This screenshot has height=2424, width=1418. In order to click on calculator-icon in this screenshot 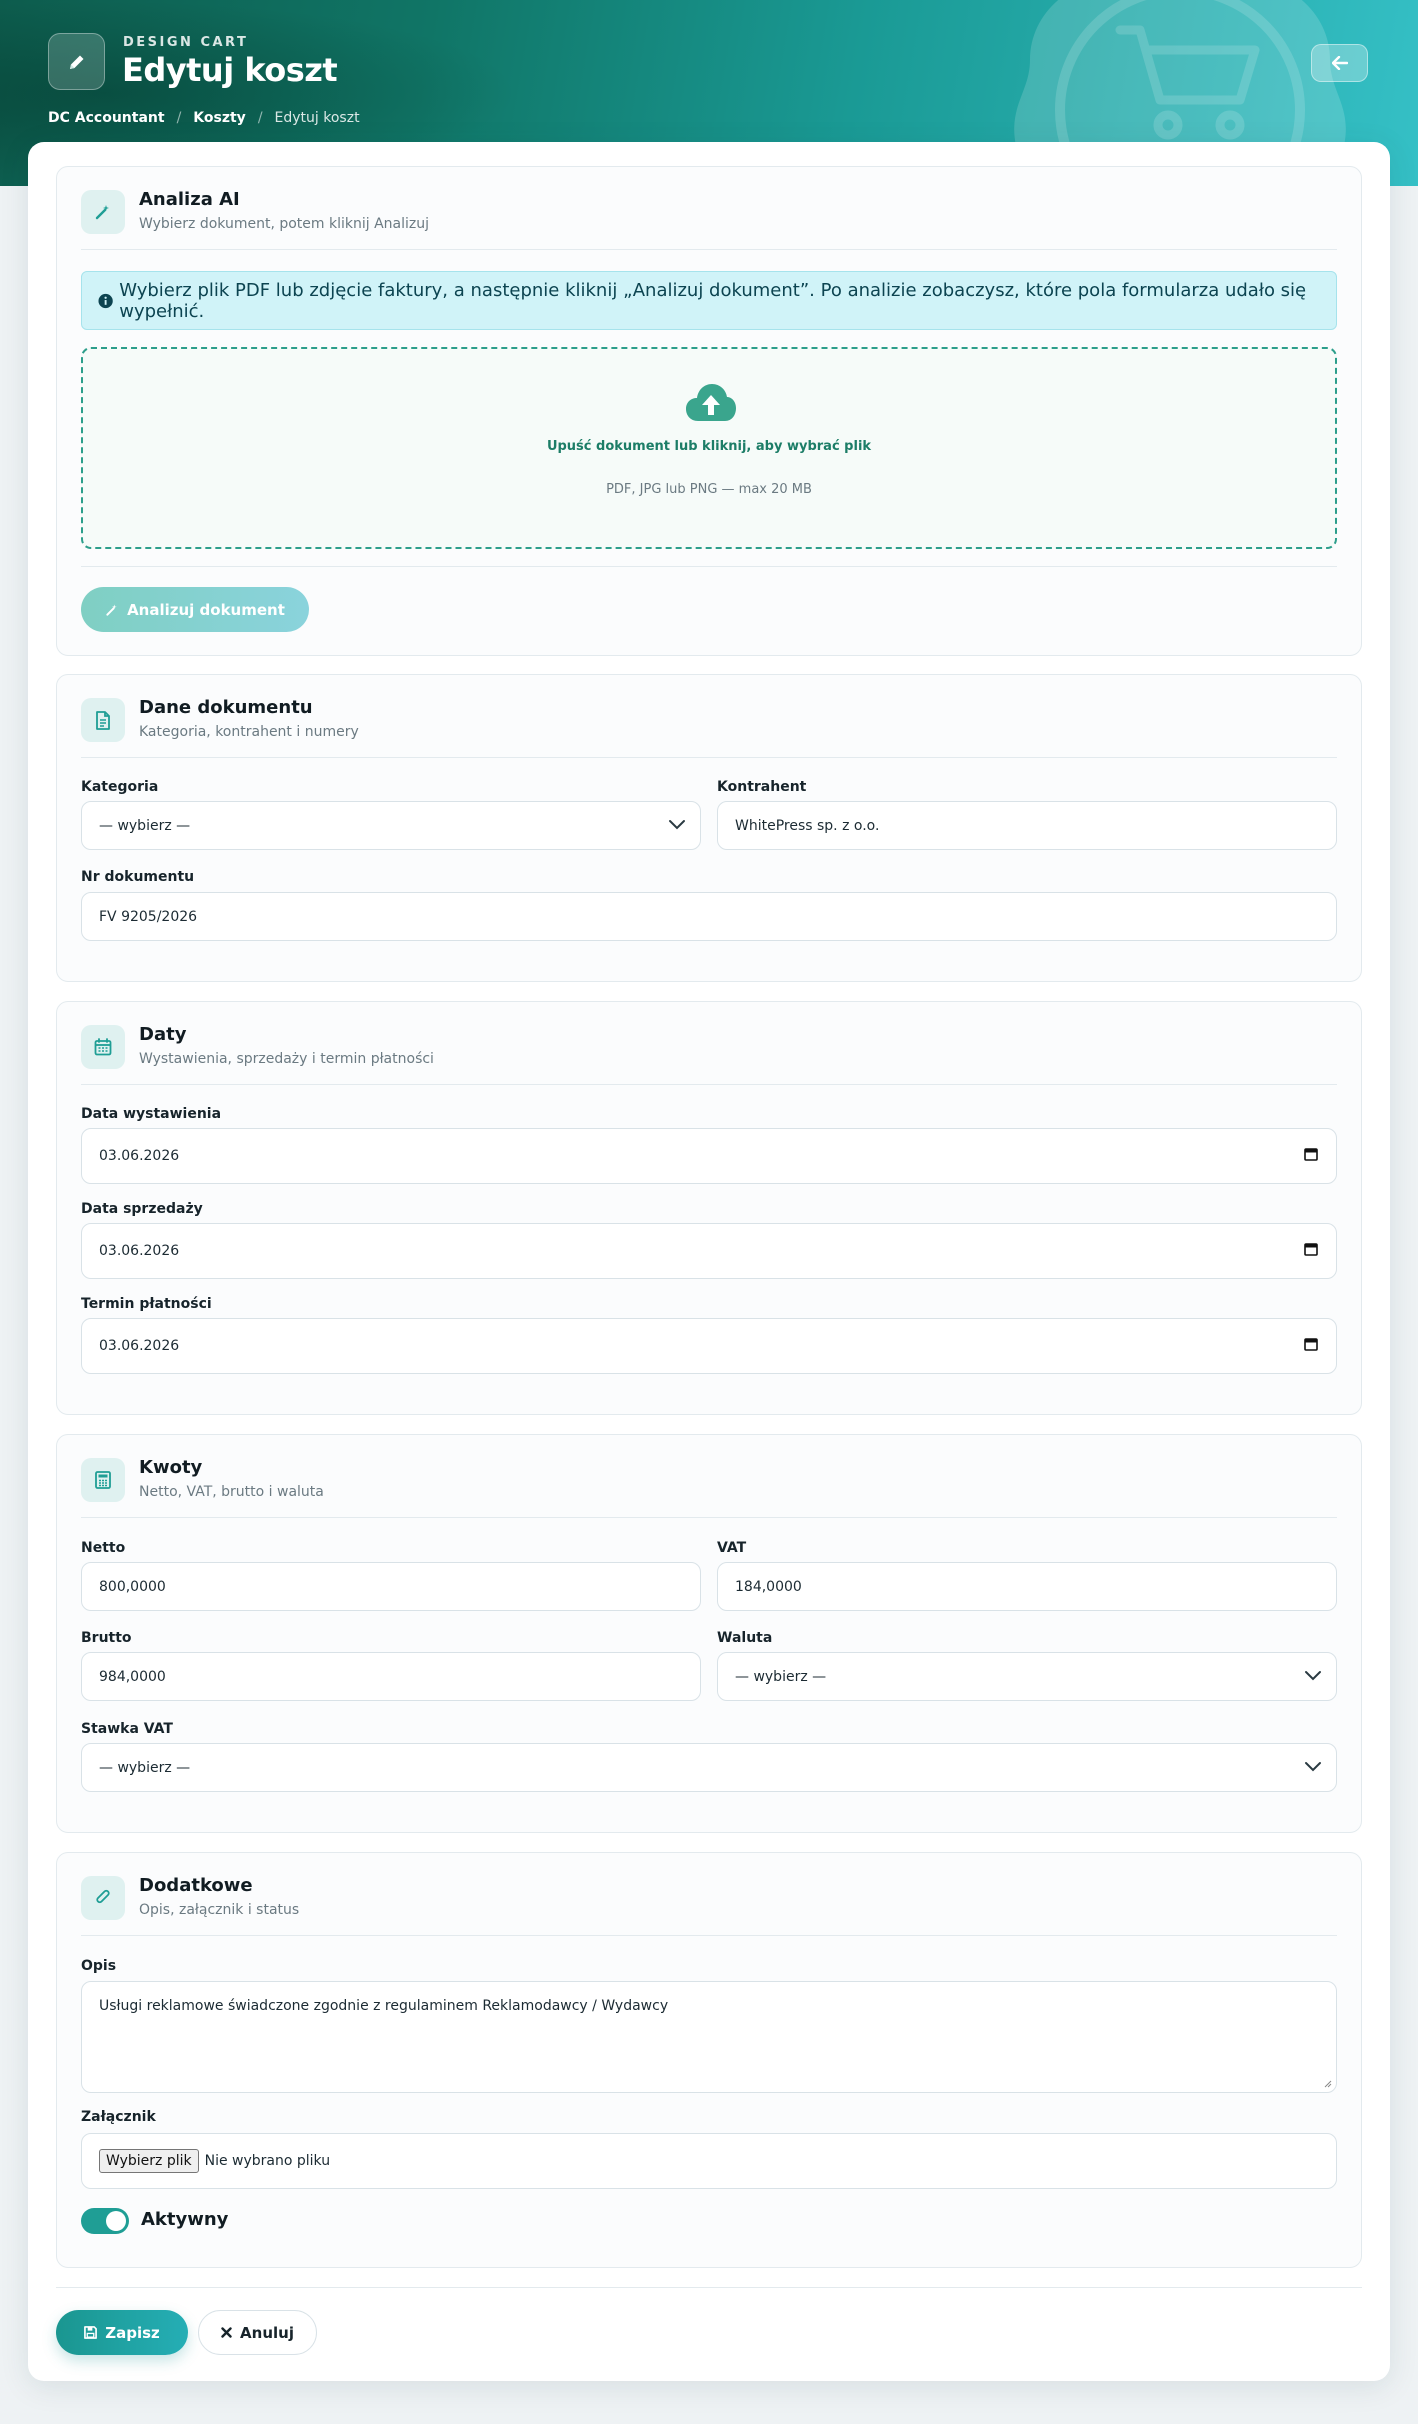, I will do `click(103, 1480)`.